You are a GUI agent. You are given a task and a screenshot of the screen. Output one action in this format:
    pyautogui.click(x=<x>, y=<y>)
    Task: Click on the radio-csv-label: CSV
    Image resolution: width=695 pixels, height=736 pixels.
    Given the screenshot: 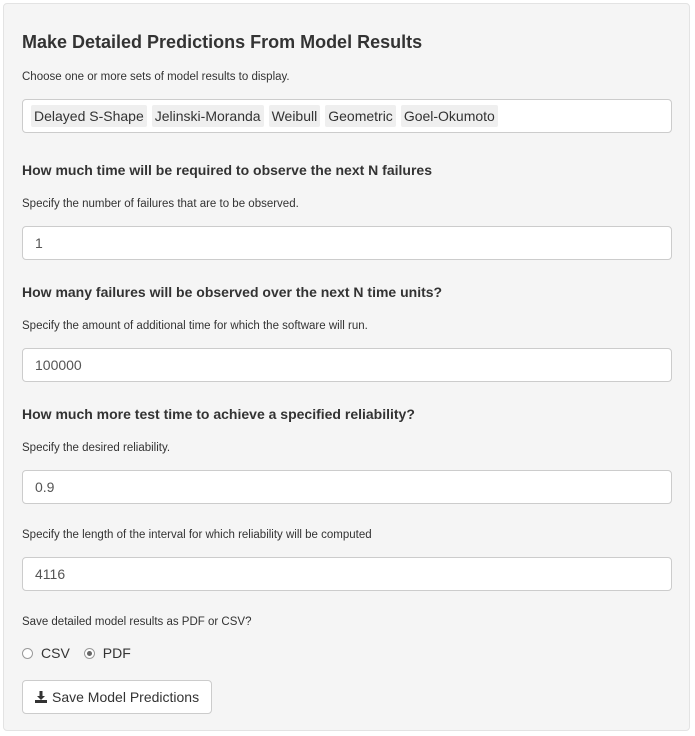 What is the action you would take?
    pyautogui.click(x=55, y=653)
    